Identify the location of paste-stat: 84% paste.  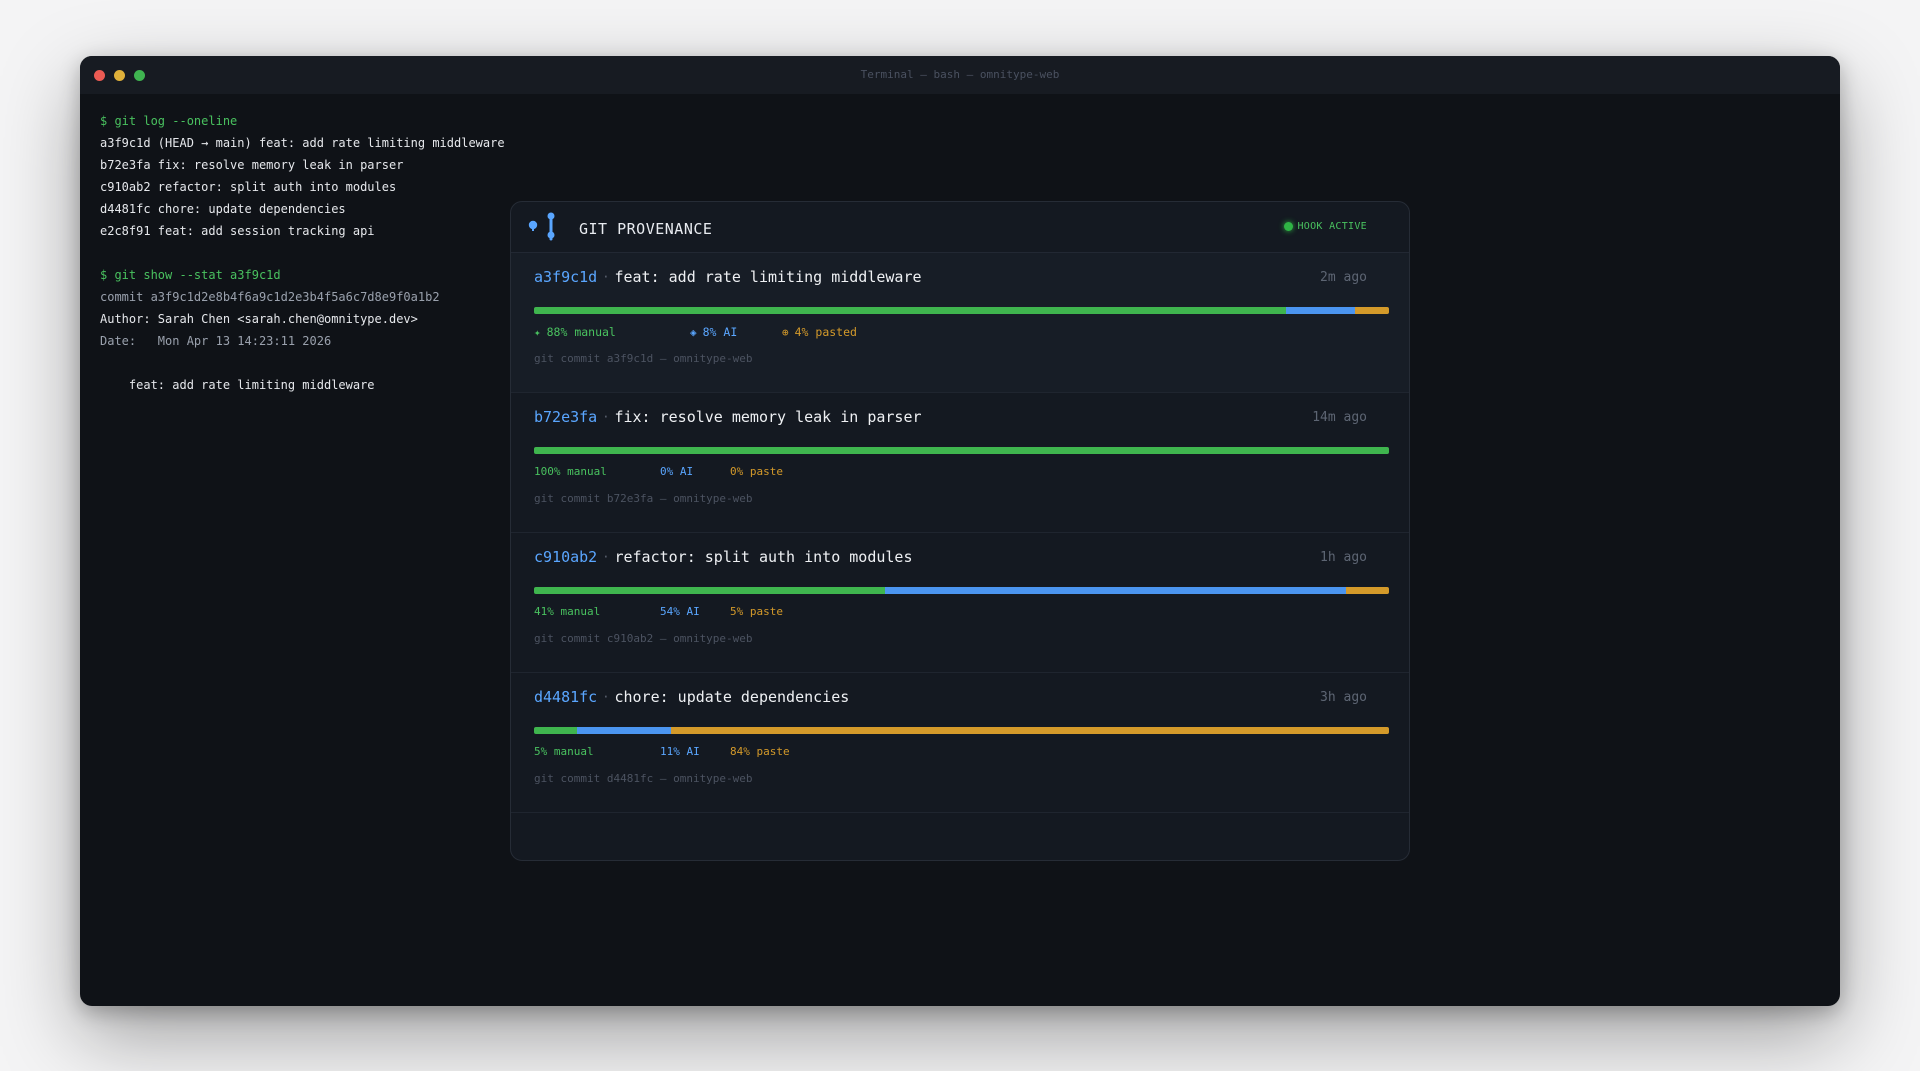
(760, 751).